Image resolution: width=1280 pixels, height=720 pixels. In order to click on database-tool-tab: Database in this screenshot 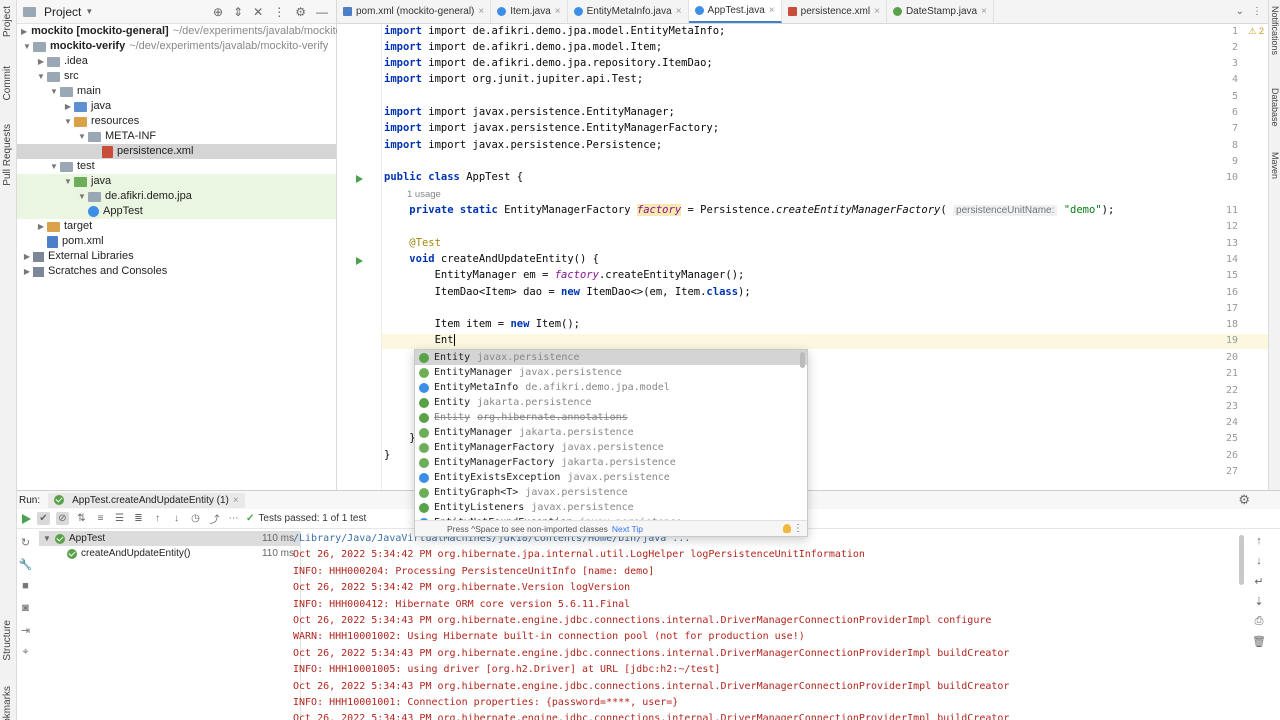, I will do `click(1275, 107)`.